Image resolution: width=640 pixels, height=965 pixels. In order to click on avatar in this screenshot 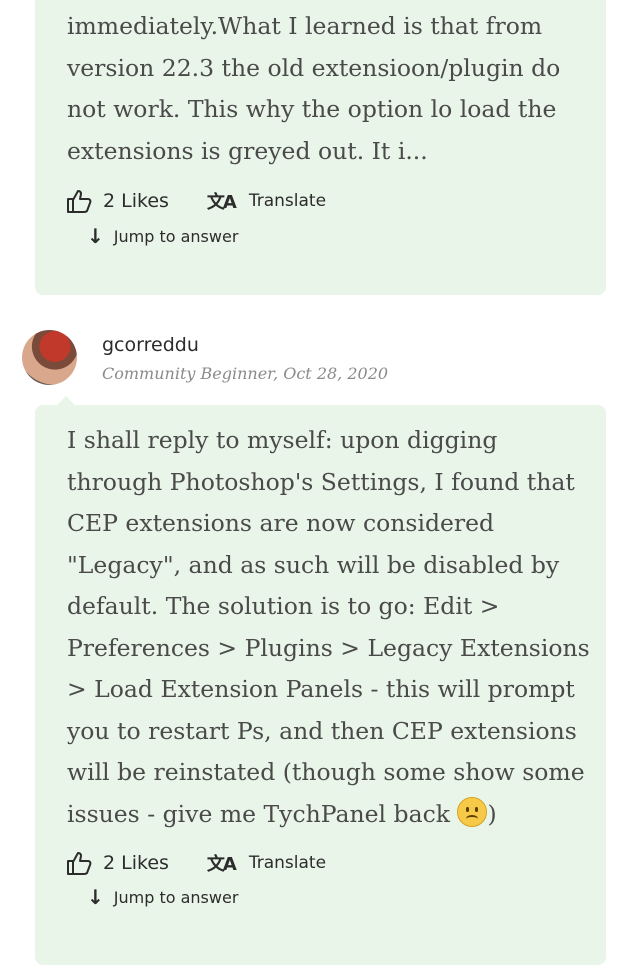, I will do `click(49, 357)`.